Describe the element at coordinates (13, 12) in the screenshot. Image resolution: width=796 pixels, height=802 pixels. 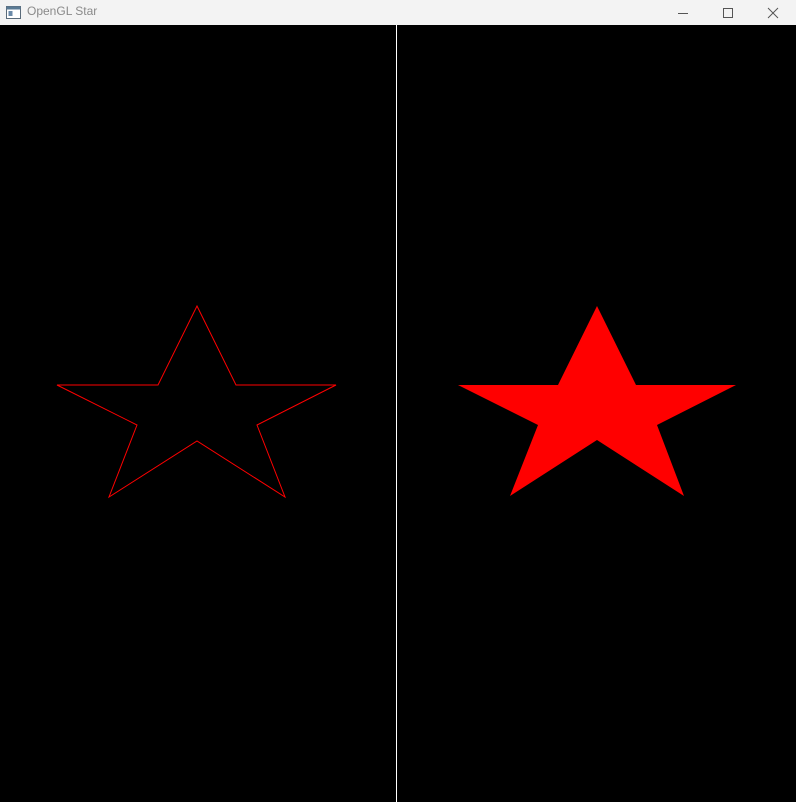
I see `app-window-icon` at that location.